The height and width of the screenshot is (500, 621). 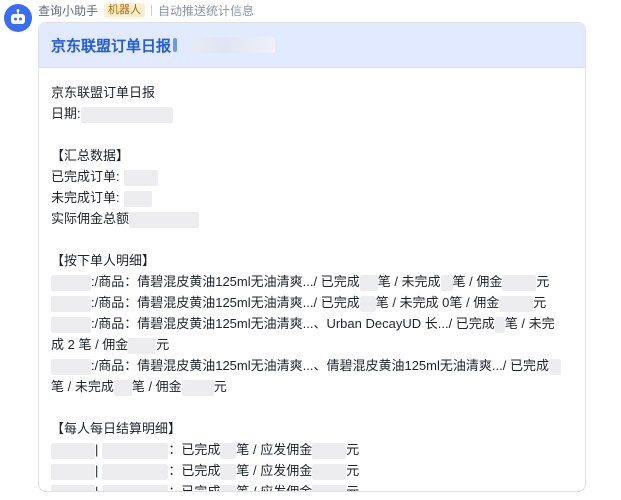 What do you see at coordinates (312, 176) in the screenshot?
I see `completed-orders-line: 已完成订单:` at bounding box center [312, 176].